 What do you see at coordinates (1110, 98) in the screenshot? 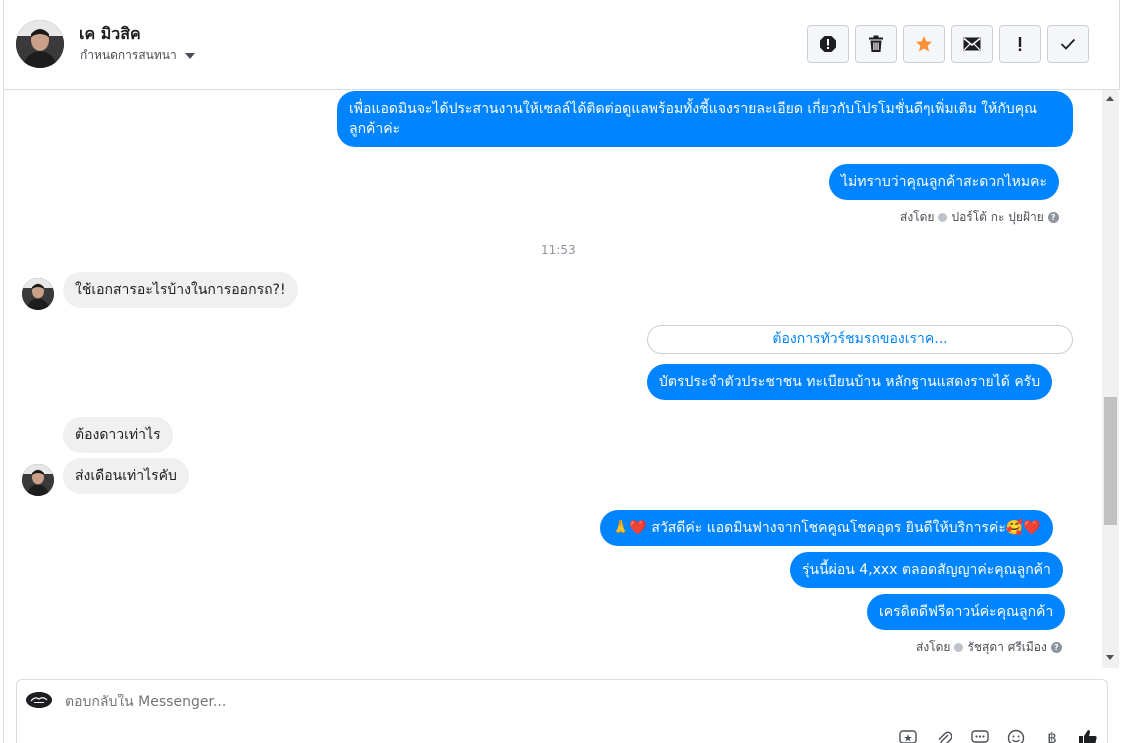
I see `scroll-up-arrow-icon` at bounding box center [1110, 98].